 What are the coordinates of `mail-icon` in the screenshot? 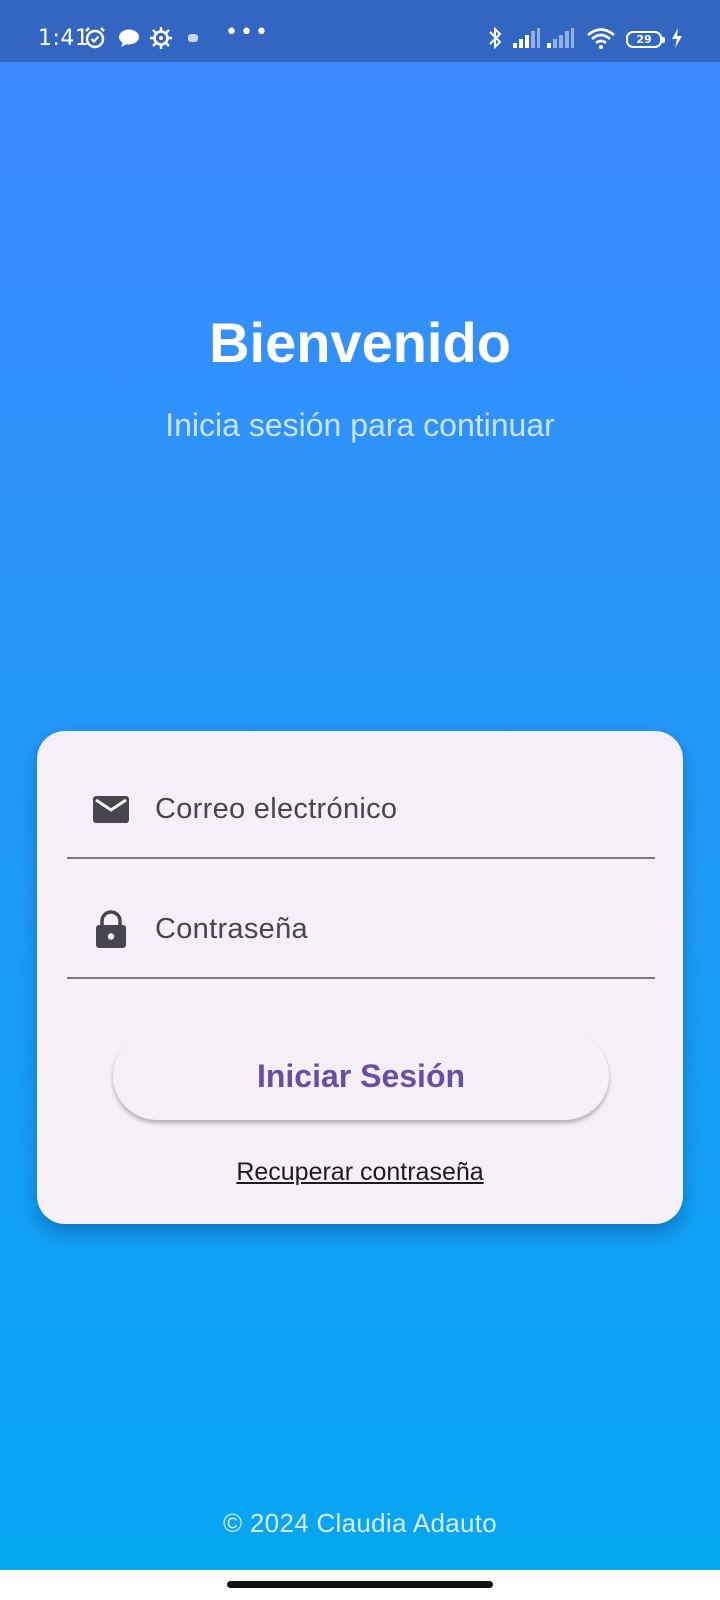 It's located at (111, 809).